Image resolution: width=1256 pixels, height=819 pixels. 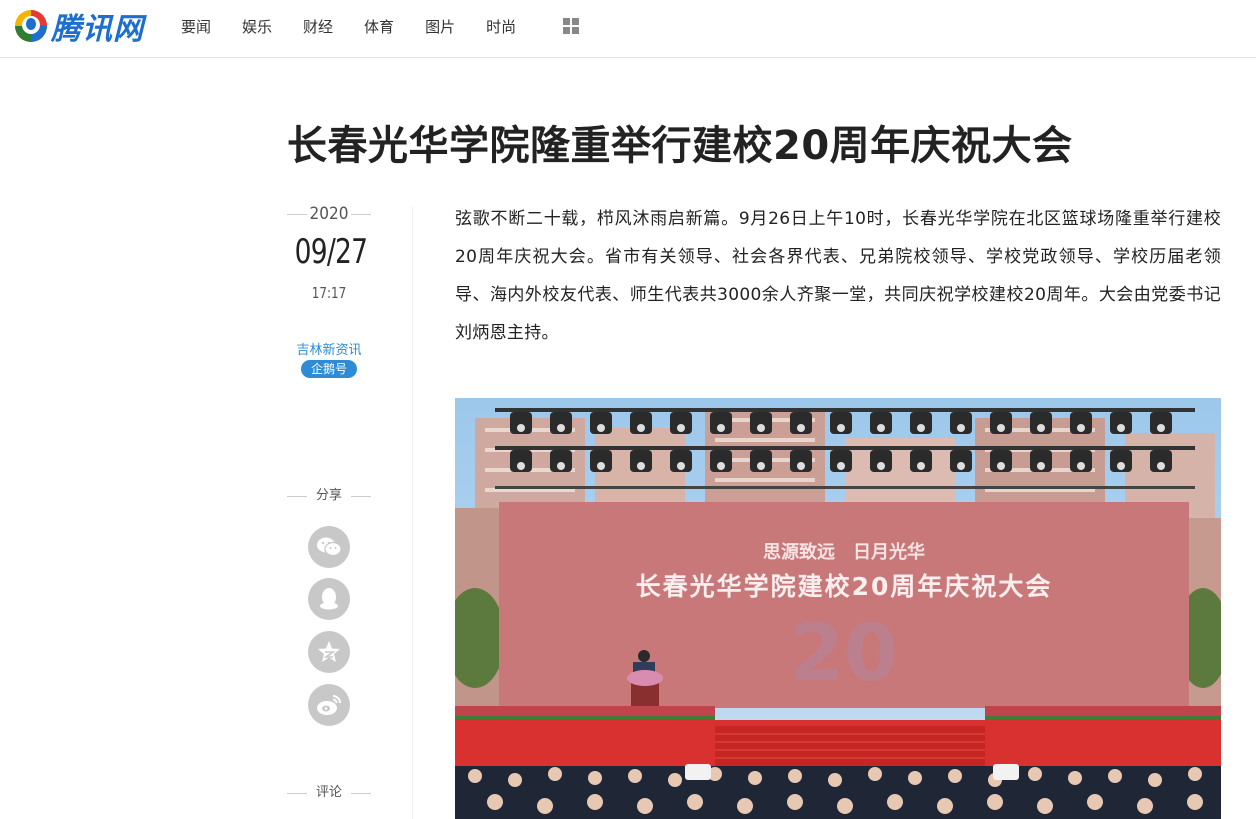 What do you see at coordinates (97, 29) in the screenshot?
I see `logo-text: 腾讯网` at bounding box center [97, 29].